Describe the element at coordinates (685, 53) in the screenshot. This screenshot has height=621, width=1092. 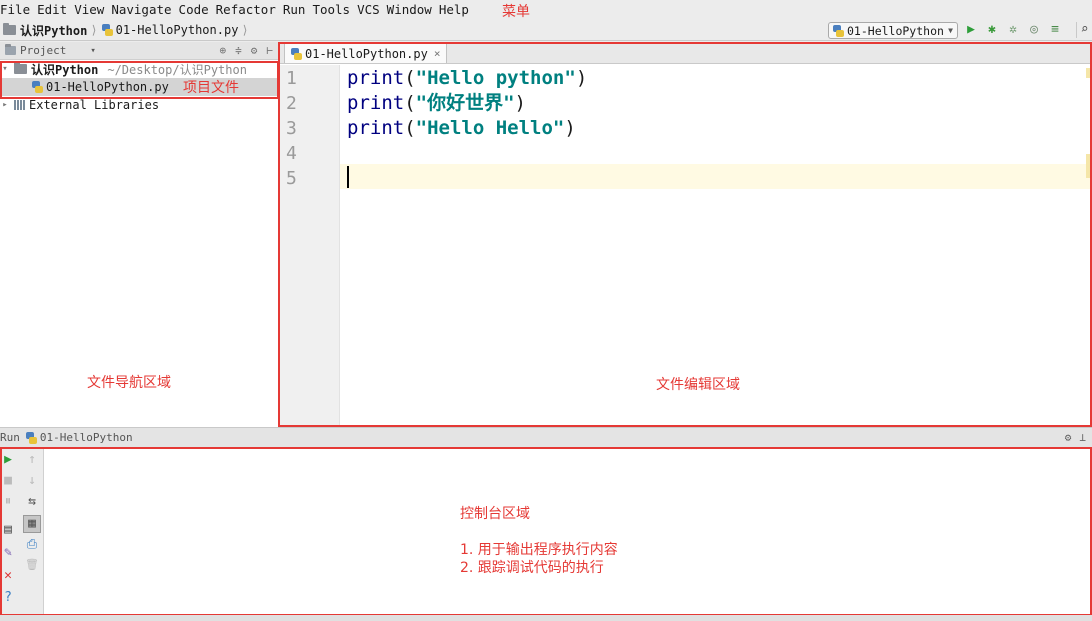
I see `editor-tab-bar: 01-HelloPython.py ×` at that location.